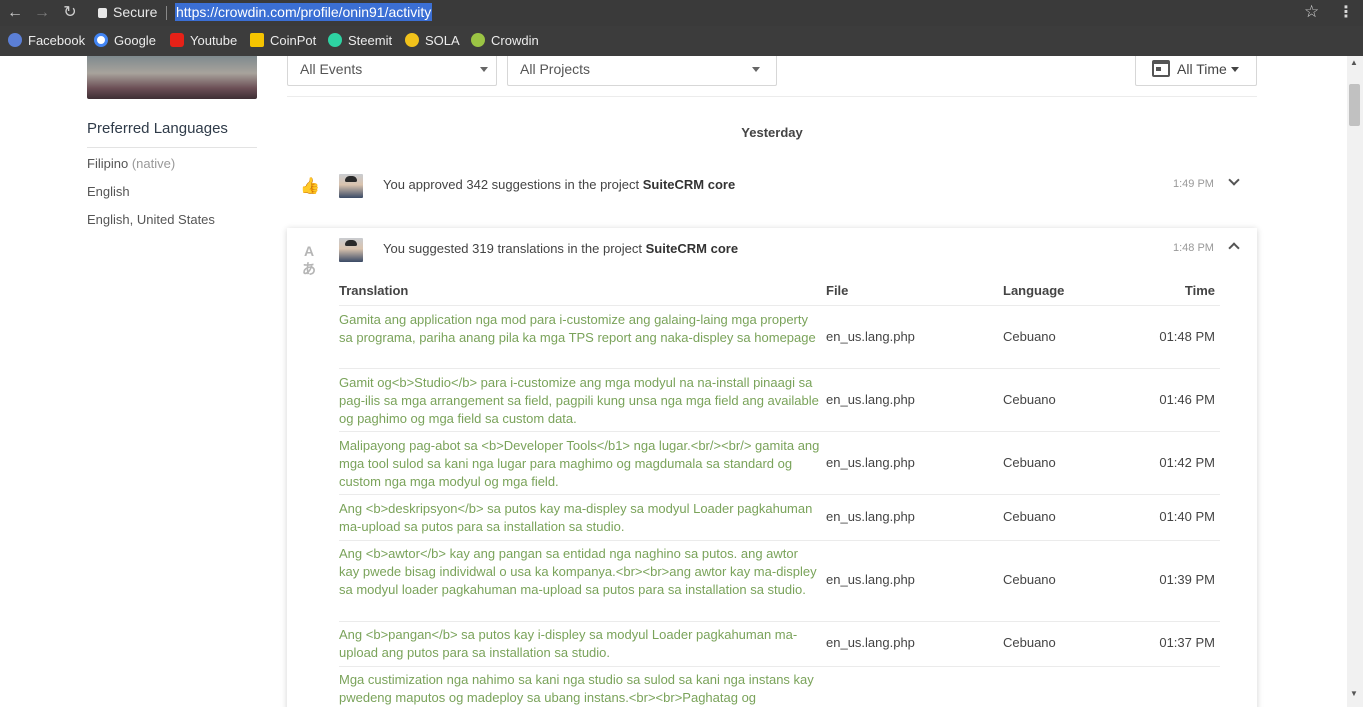  What do you see at coordinates (331, 69) in the screenshot?
I see `events-filter-value: All Events` at bounding box center [331, 69].